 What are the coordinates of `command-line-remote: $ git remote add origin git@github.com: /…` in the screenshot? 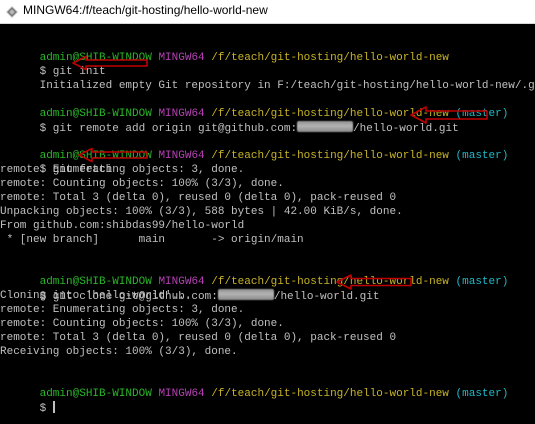 It's located at (229, 121).